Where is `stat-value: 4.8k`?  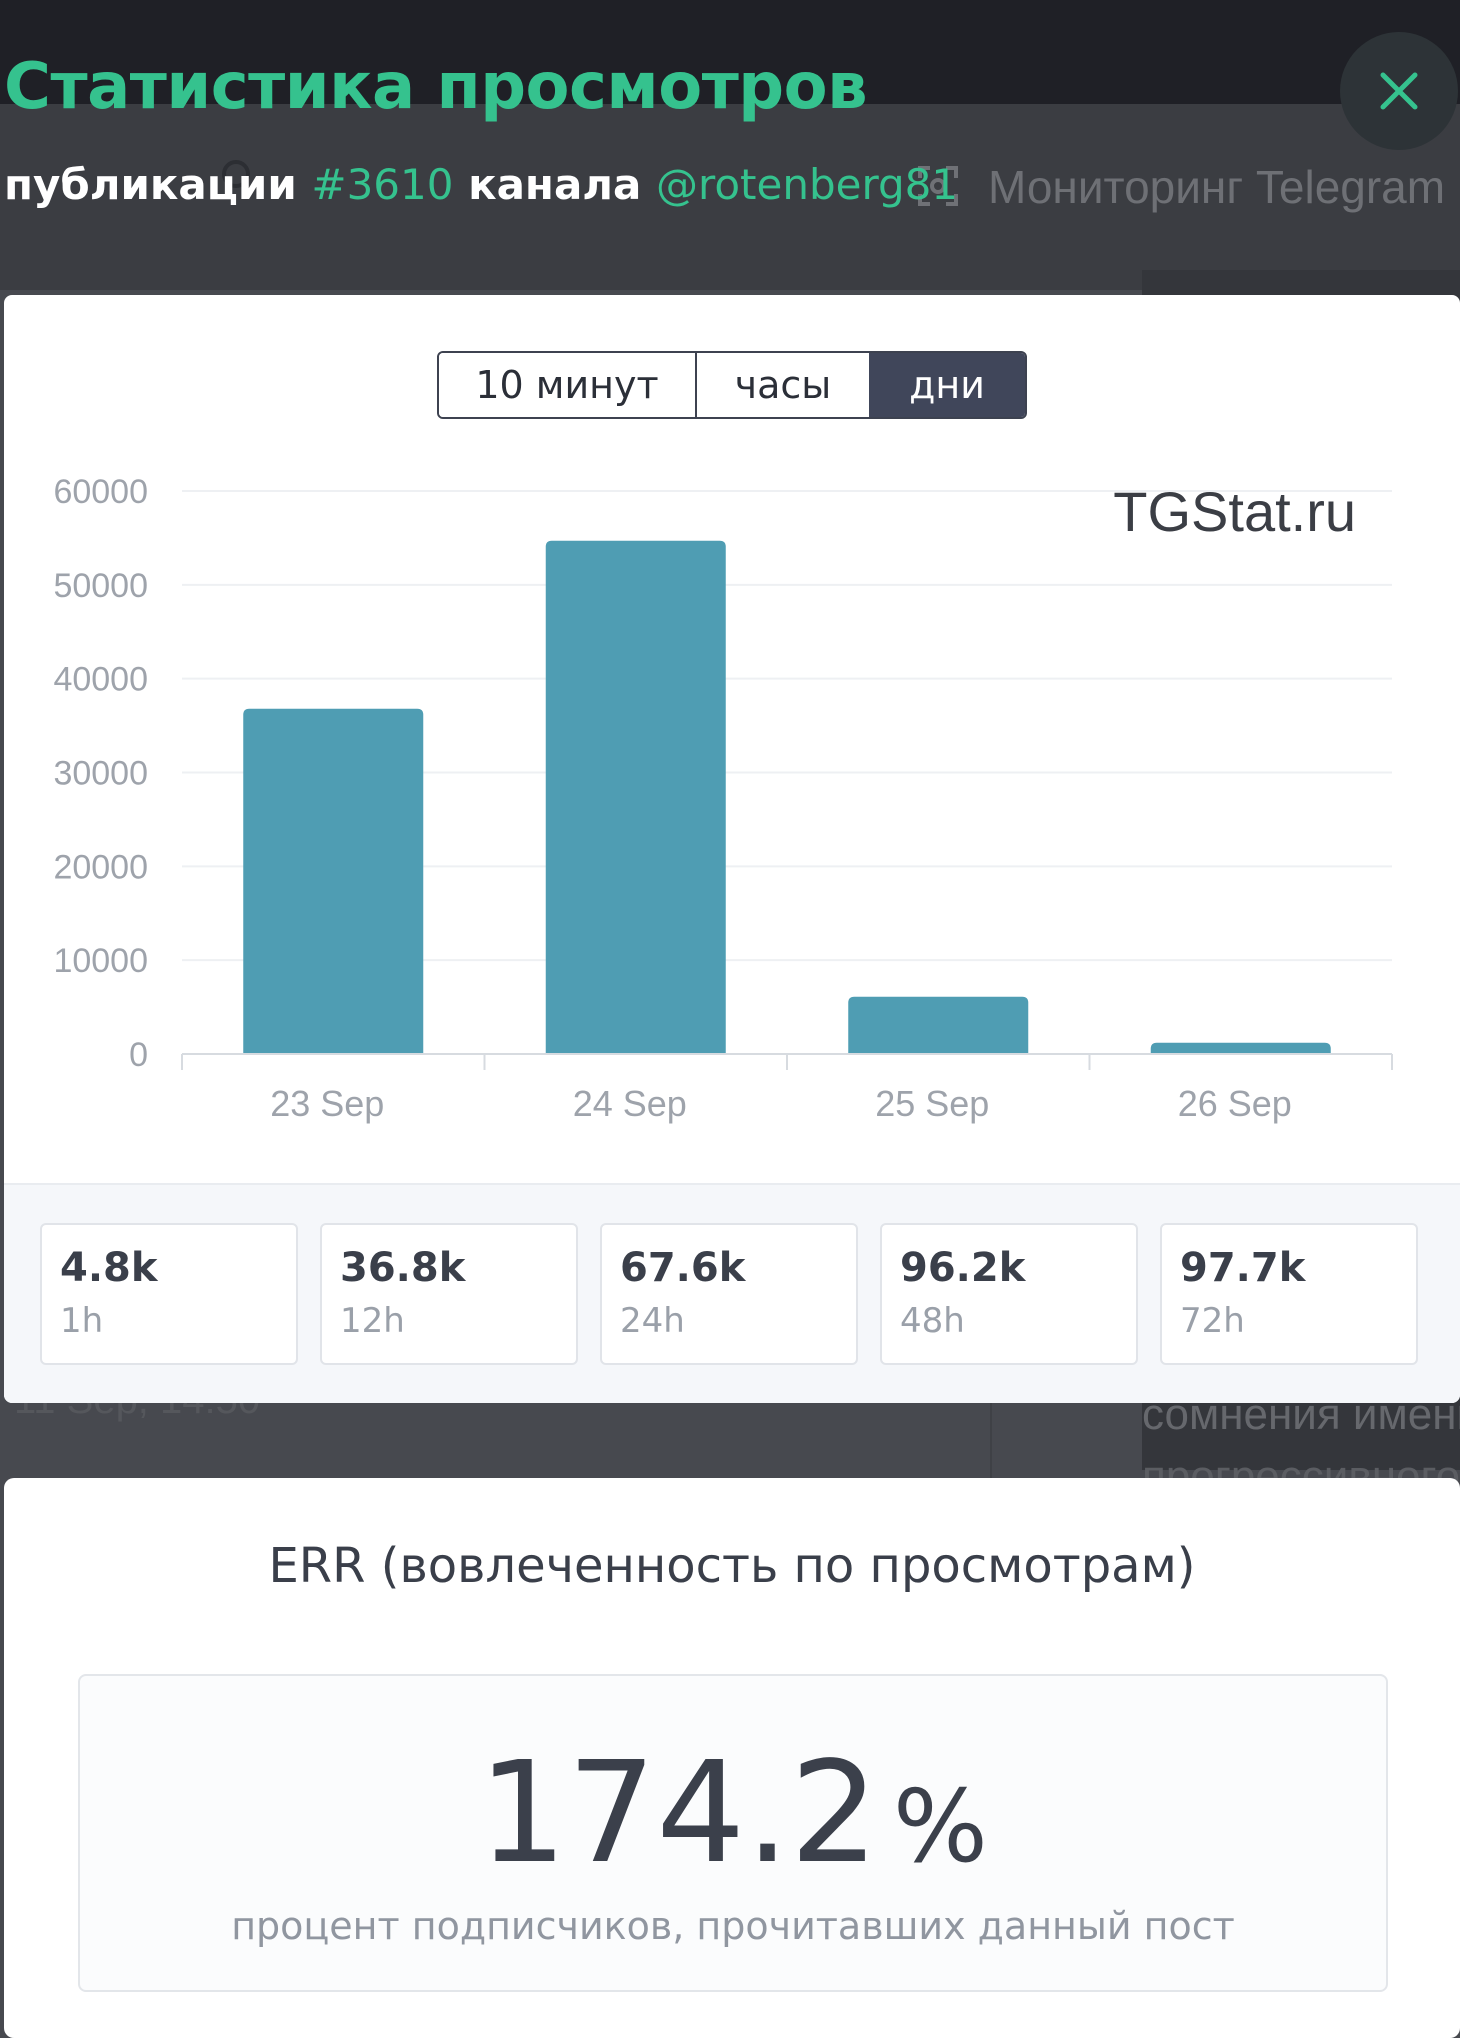
stat-value: 4.8k is located at coordinates (109, 1268).